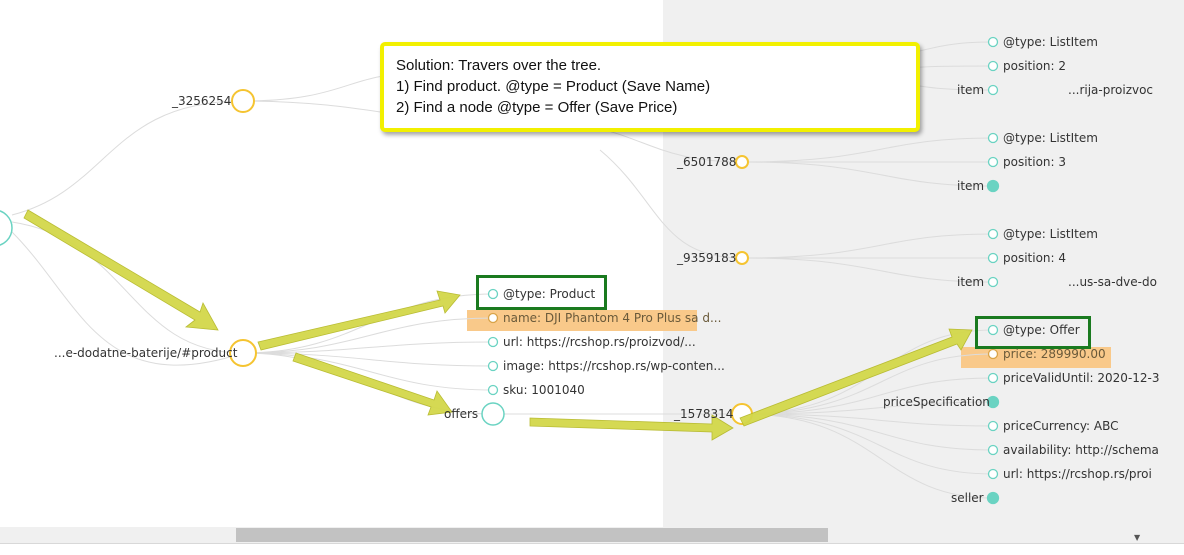 This screenshot has width=1184, height=555. Describe the element at coordinates (461, 414) in the screenshot. I see `offers-label: offers` at that location.